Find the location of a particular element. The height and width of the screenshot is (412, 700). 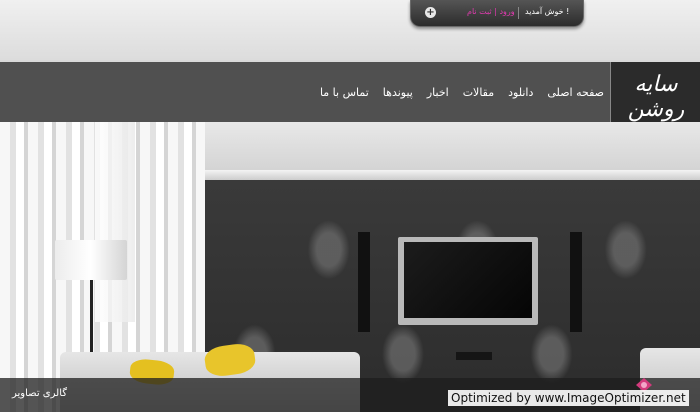

divider is located at coordinates (518, 13).